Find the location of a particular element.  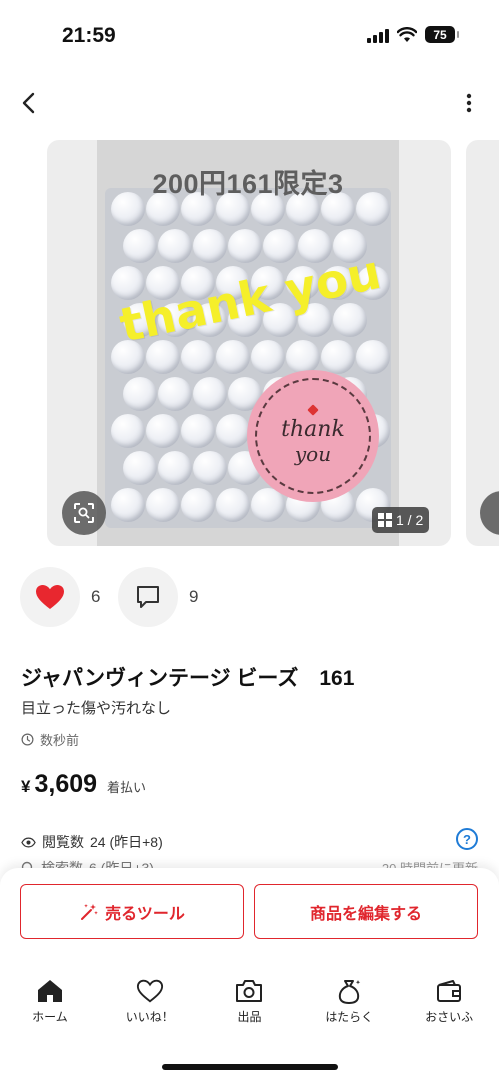

home-icon is located at coordinates (49, 991).